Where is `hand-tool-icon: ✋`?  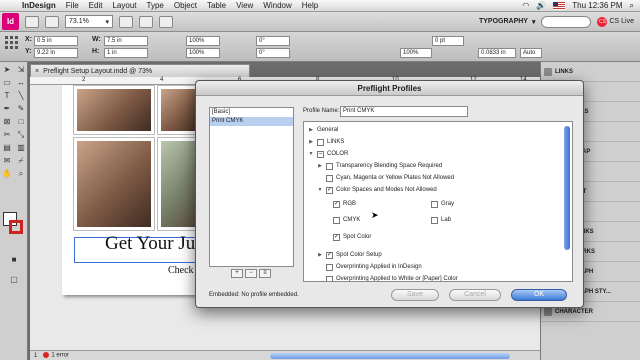
hand-tool-icon: ✋ is located at coordinates (7, 174).